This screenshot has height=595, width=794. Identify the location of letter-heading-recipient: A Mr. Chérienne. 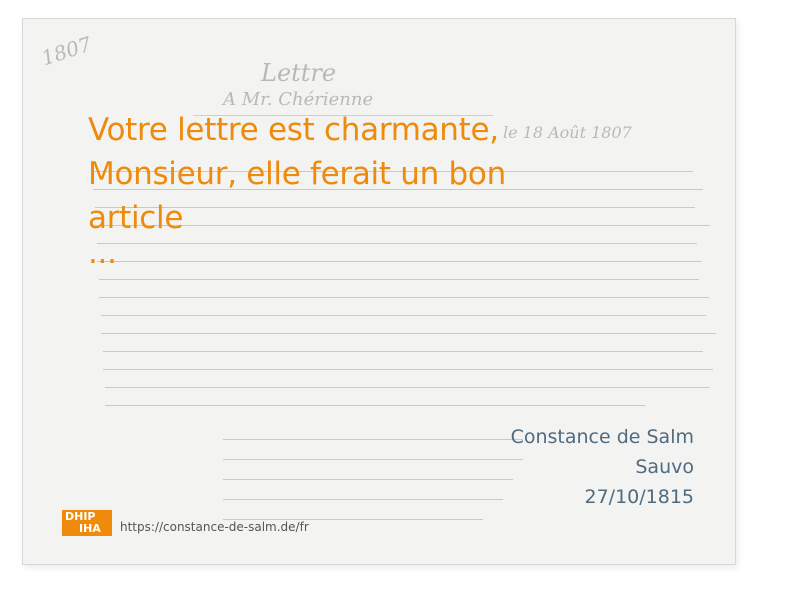
(298, 99).